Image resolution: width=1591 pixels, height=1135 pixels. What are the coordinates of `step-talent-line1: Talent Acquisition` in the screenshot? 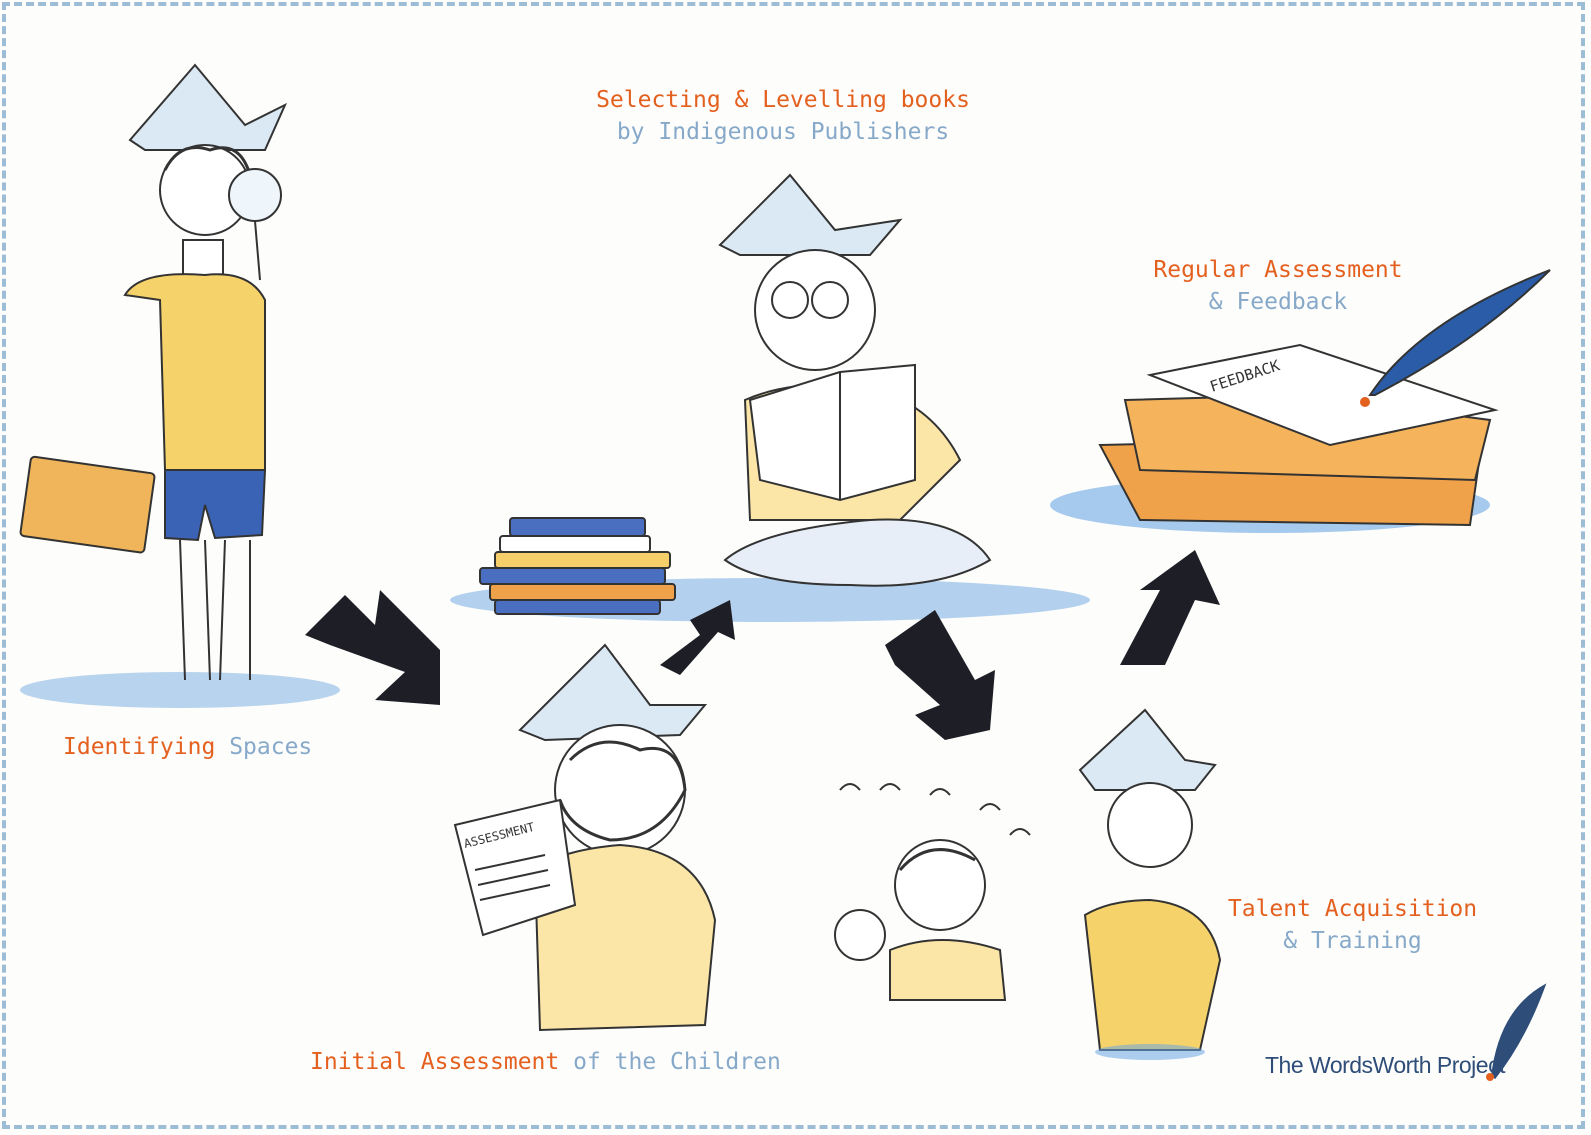 It's located at (1352, 909).